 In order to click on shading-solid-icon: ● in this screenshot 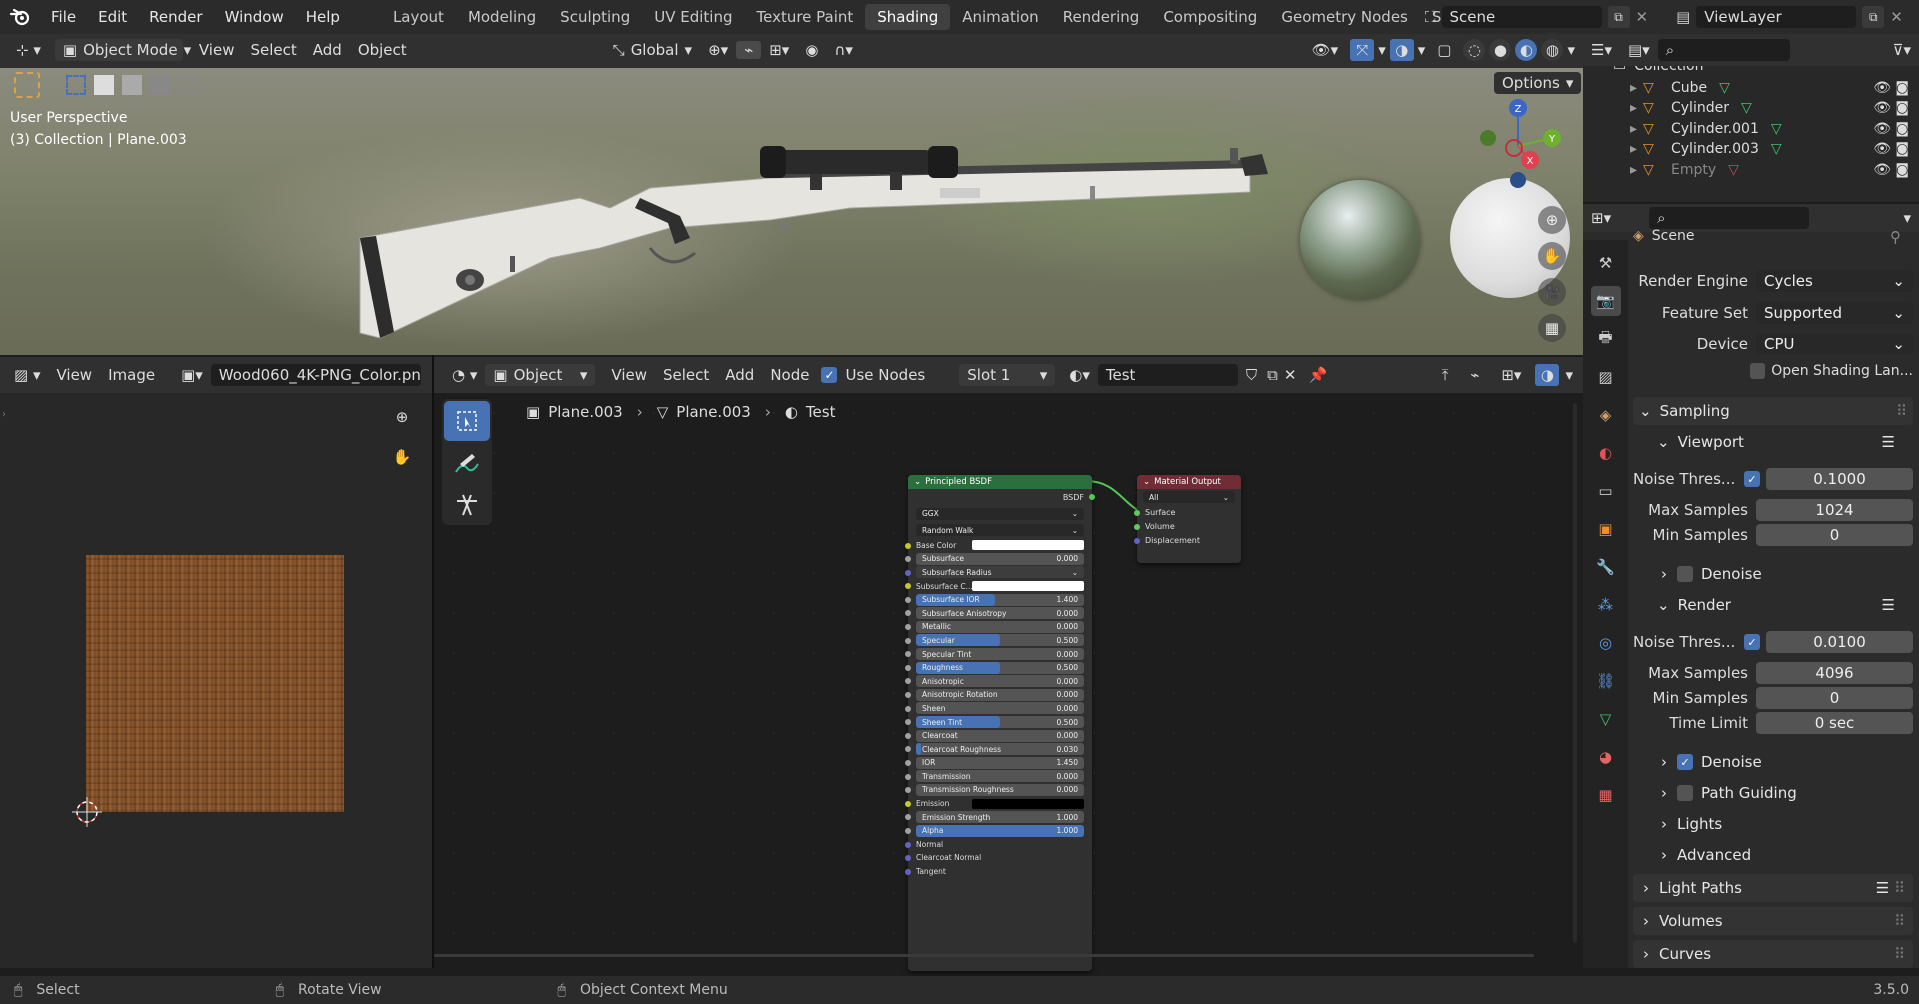, I will do `click(1500, 50)`.